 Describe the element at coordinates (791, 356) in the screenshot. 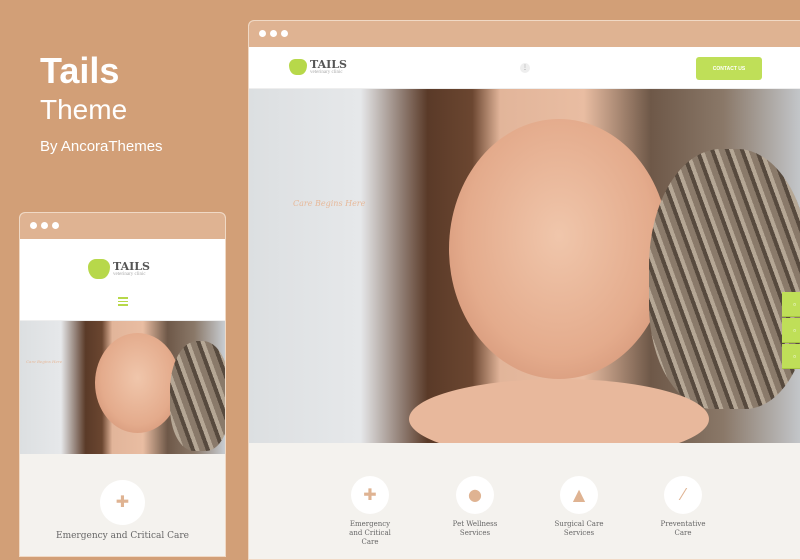

I see `side-button-3: ▫` at that location.